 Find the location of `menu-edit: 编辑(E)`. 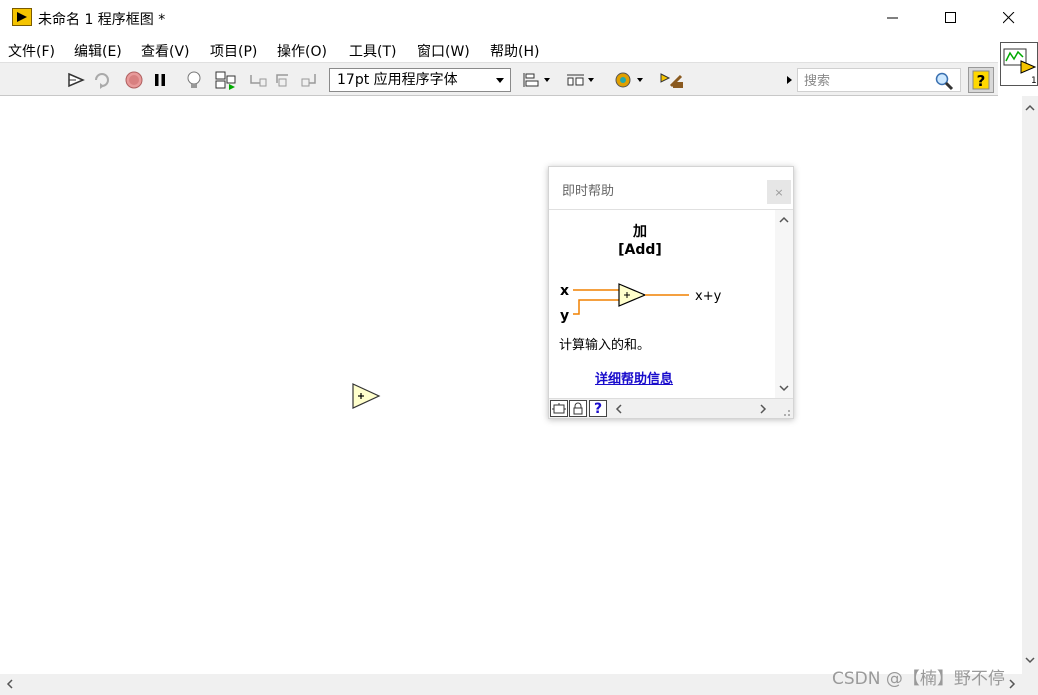

menu-edit: 编辑(E) is located at coordinates (98, 51).